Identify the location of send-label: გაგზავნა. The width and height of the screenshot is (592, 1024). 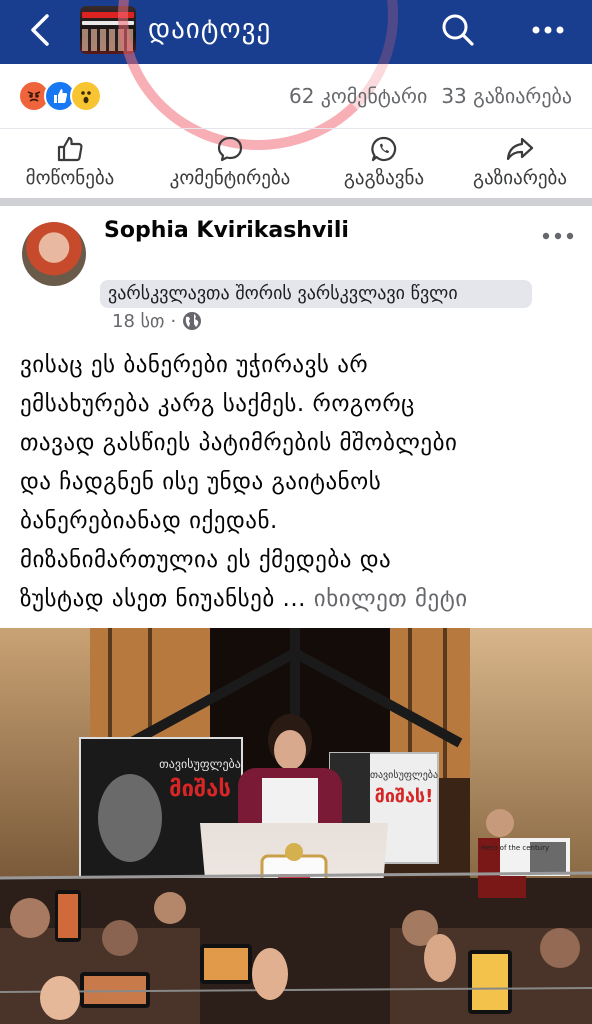
(384, 178).